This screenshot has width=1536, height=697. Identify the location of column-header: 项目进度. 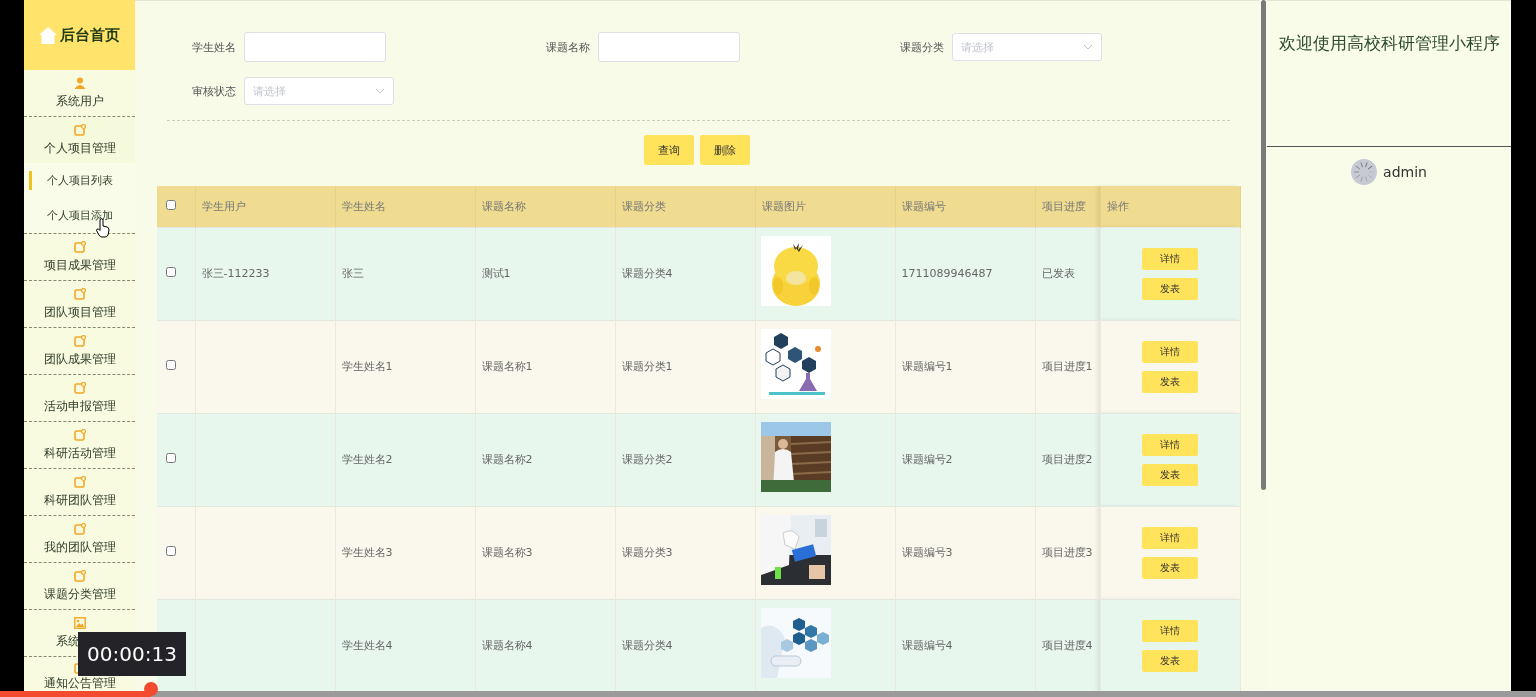
(1067, 206).